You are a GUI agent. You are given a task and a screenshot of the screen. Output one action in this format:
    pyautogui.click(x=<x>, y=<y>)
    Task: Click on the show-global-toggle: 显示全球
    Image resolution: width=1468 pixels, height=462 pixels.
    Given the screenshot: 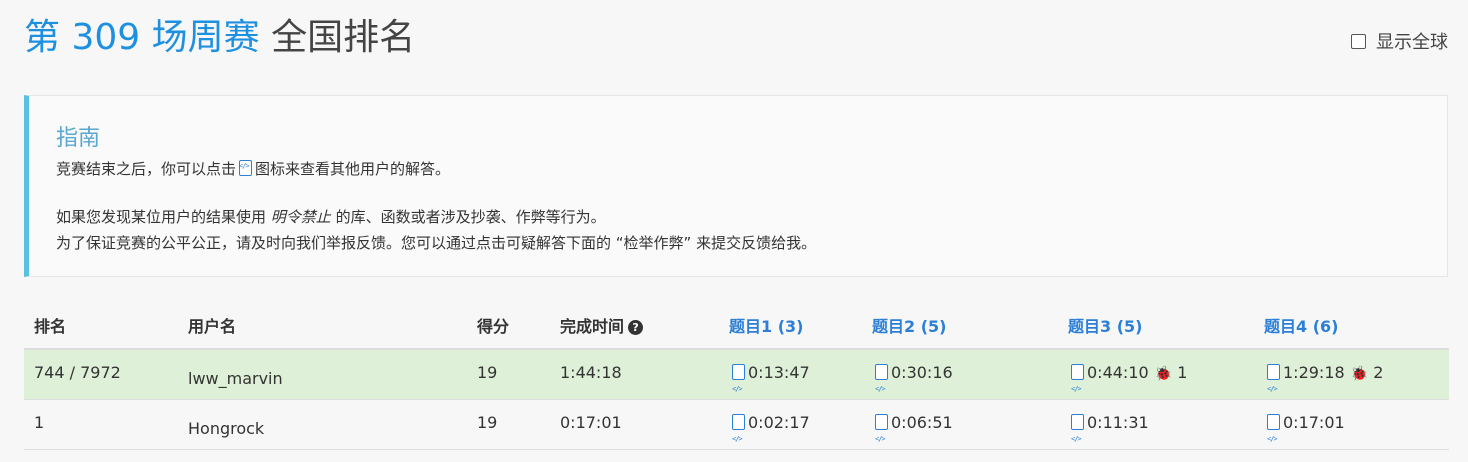 What is the action you would take?
    pyautogui.click(x=1399, y=41)
    